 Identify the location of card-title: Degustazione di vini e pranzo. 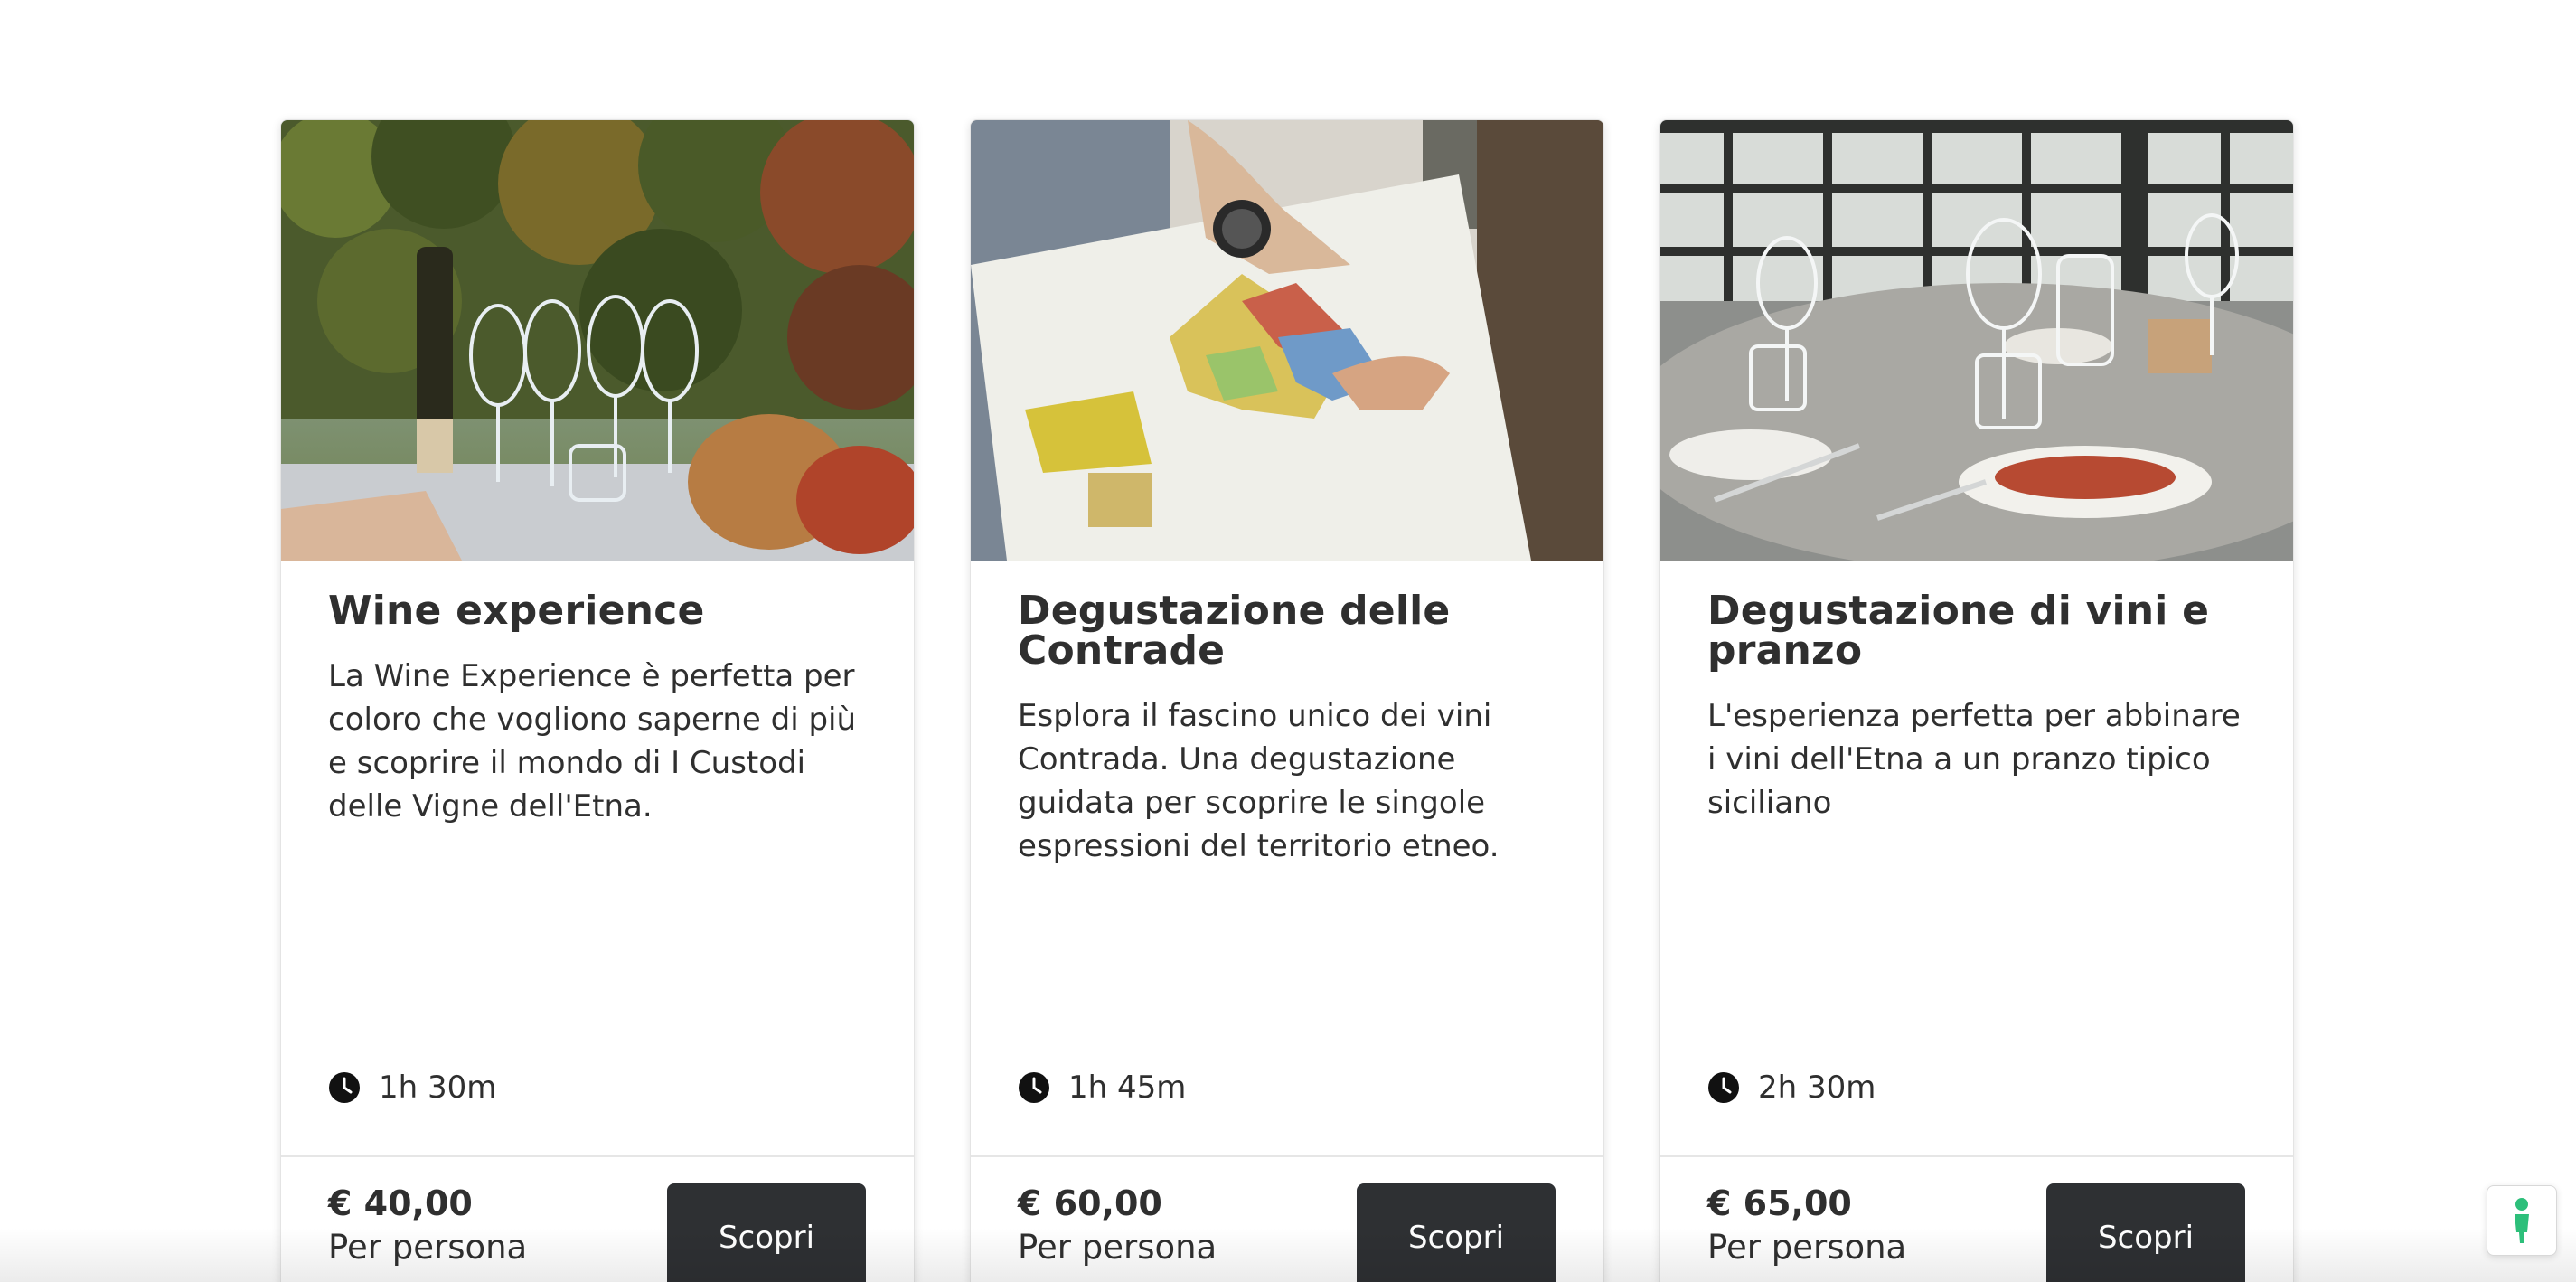
(1959, 631).